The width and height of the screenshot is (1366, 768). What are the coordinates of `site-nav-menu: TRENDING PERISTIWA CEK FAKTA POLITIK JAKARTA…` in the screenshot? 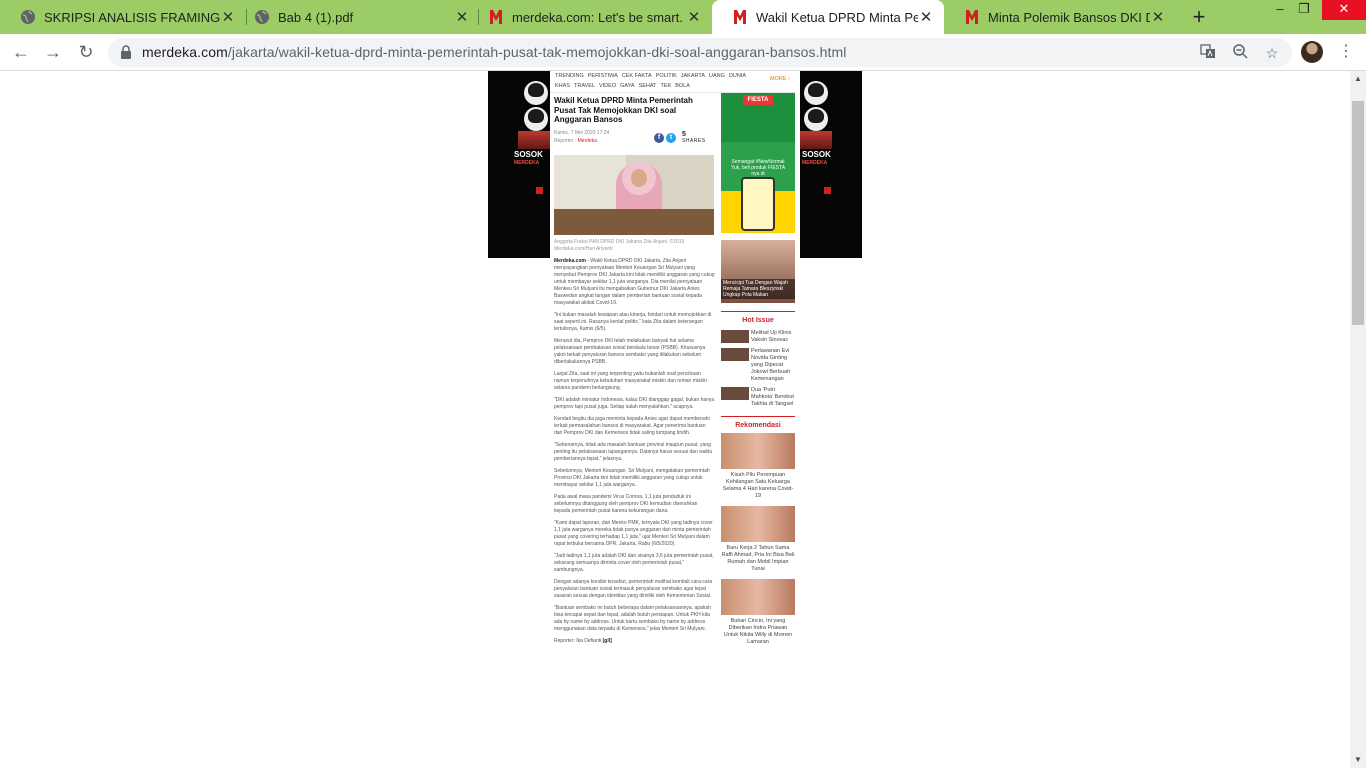 It's located at (673, 82).